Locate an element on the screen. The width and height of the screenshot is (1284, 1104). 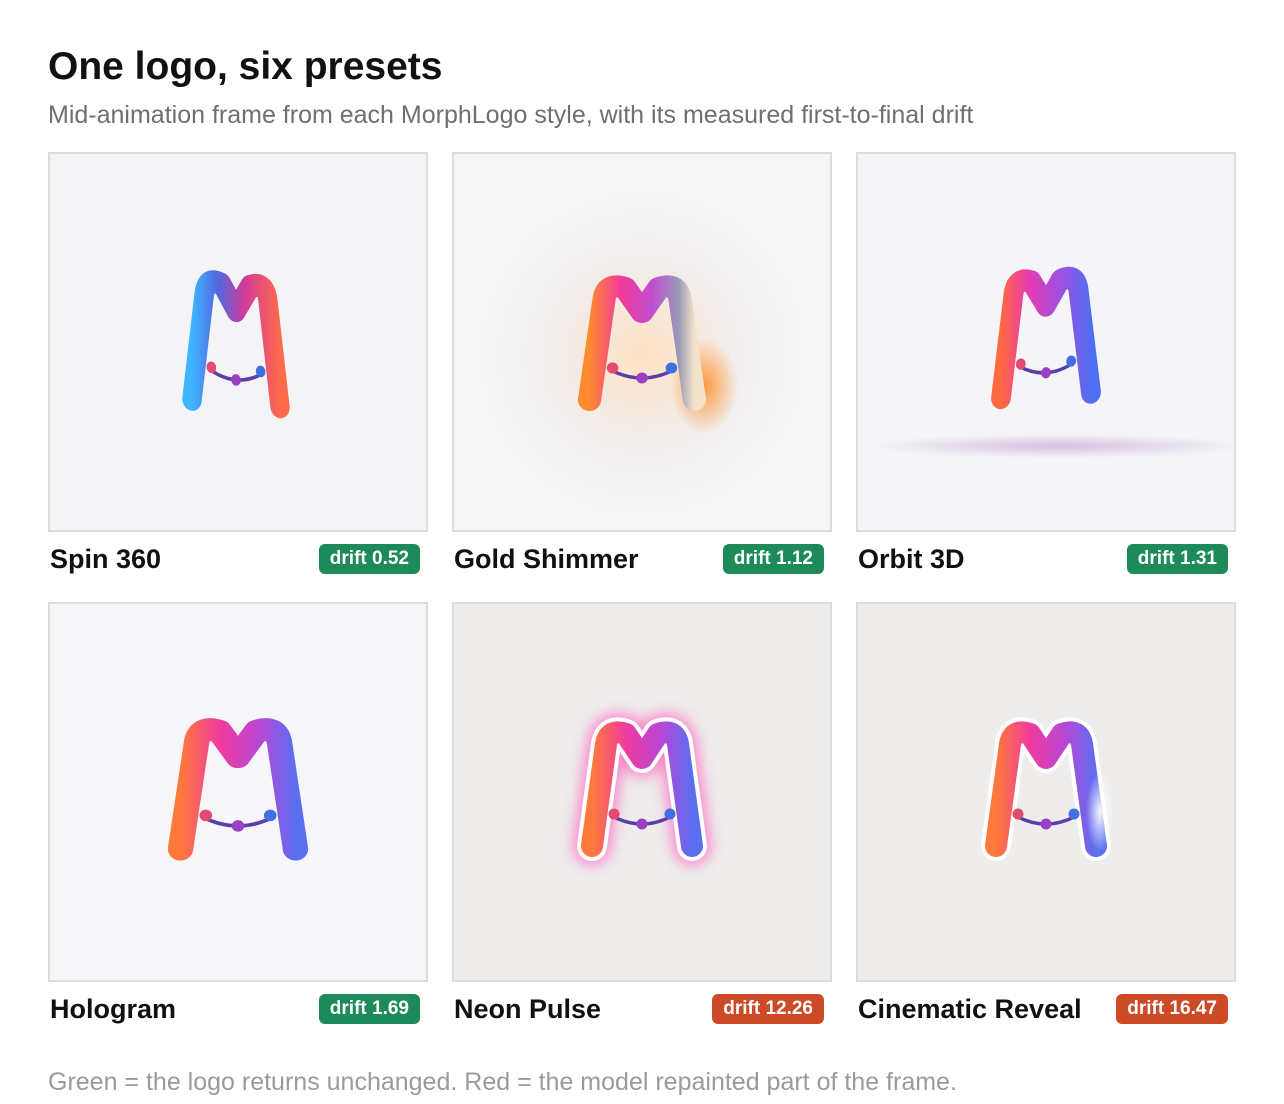
preset-card-gold-shimmer: Gold Shimmer drift 1.12 is located at coordinates (642, 363).